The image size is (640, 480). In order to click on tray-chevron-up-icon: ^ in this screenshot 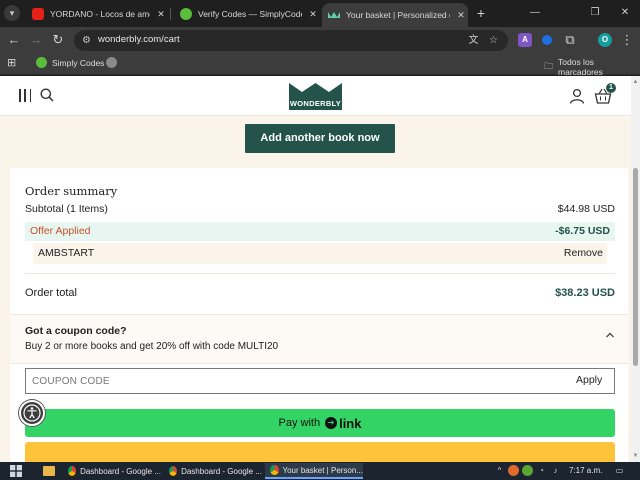, I will do `click(499, 470)`.